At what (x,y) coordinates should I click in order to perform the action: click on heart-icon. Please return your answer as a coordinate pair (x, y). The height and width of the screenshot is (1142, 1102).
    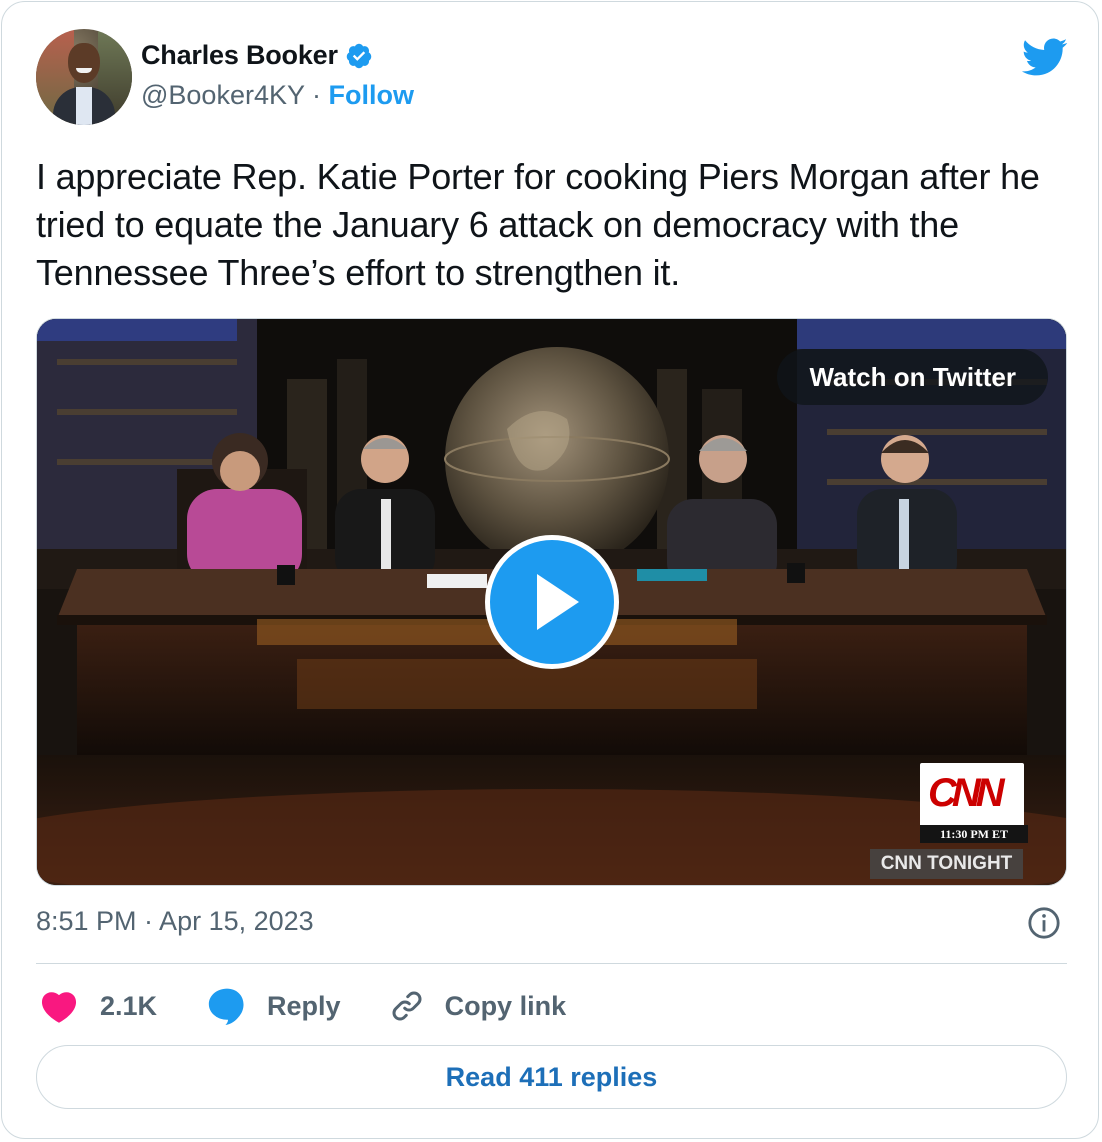
    Looking at the image, I should click on (59, 1007).